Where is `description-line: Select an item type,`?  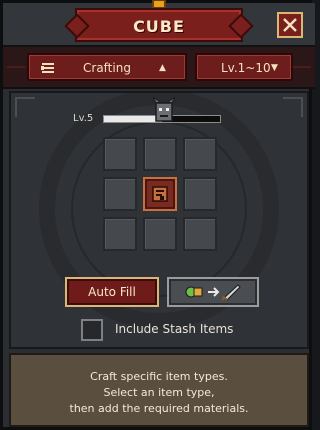
description-line: Select an item type, is located at coordinates (159, 392).